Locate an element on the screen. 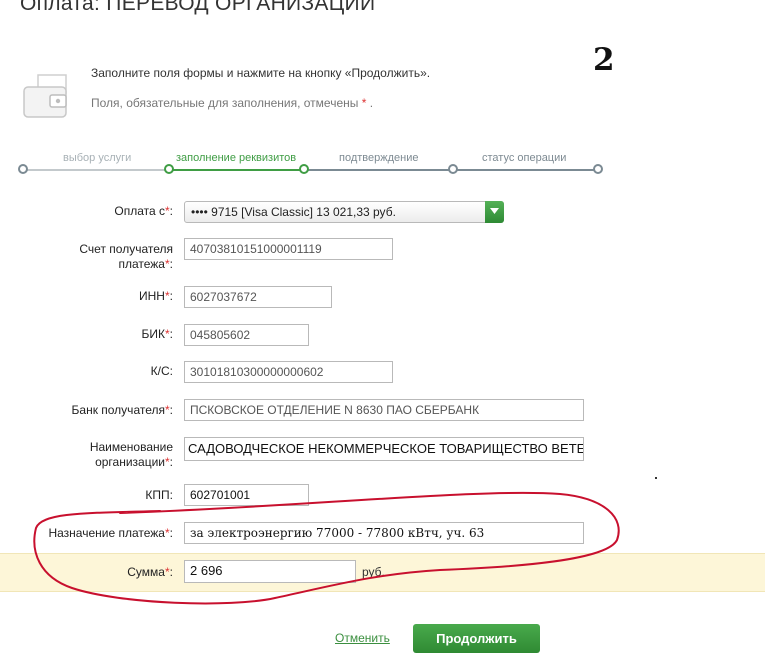 The width and height of the screenshot is (765, 653). account-input: 40703810151000001119 is located at coordinates (288, 249).